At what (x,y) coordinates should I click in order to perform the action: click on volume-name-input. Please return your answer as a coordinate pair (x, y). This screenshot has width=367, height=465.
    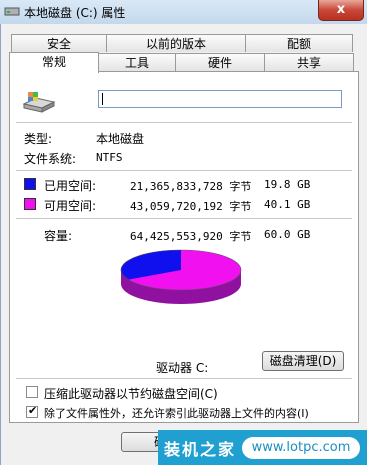
    Looking at the image, I should click on (220, 99).